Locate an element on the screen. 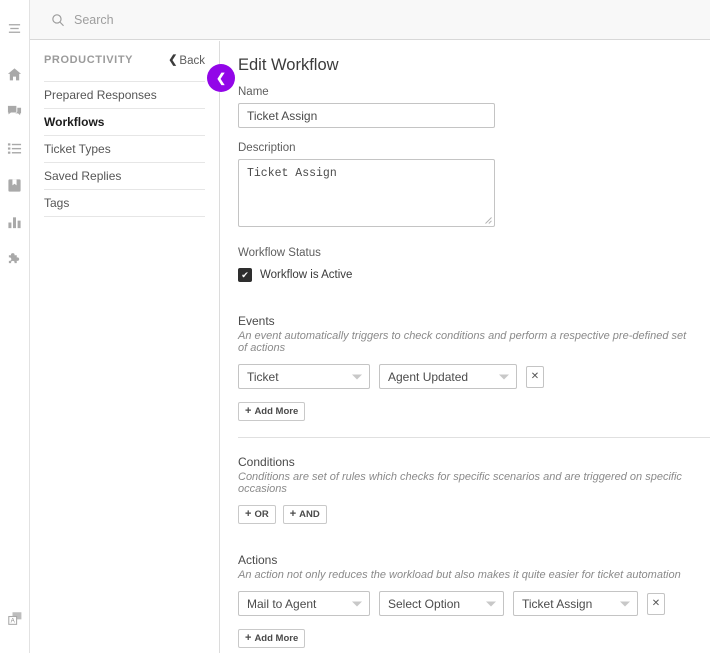 The image size is (710, 653). nav-header: PRODUCTIVITY ❮ Back is located at coordinates (124, 57).